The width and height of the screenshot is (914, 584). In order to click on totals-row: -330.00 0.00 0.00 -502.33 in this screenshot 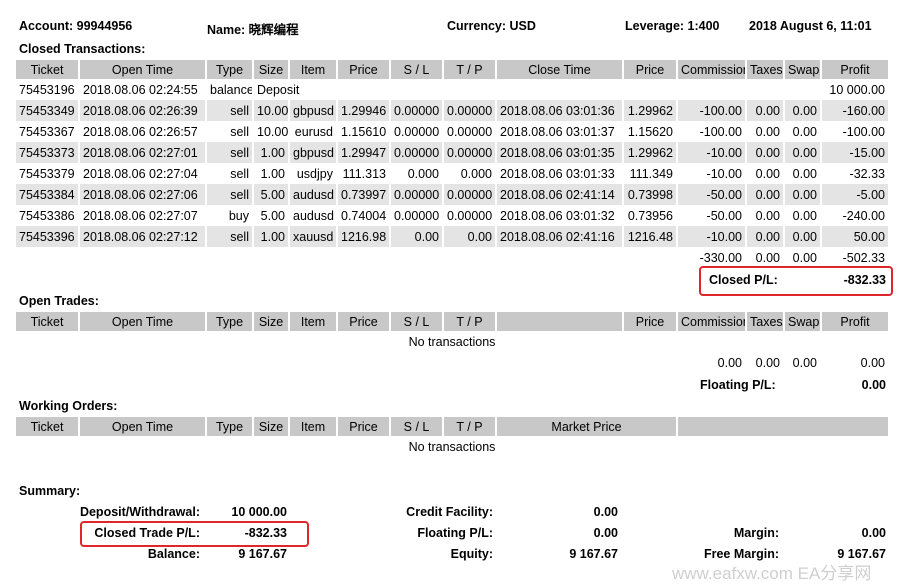, I will do `click(453, 257)`.